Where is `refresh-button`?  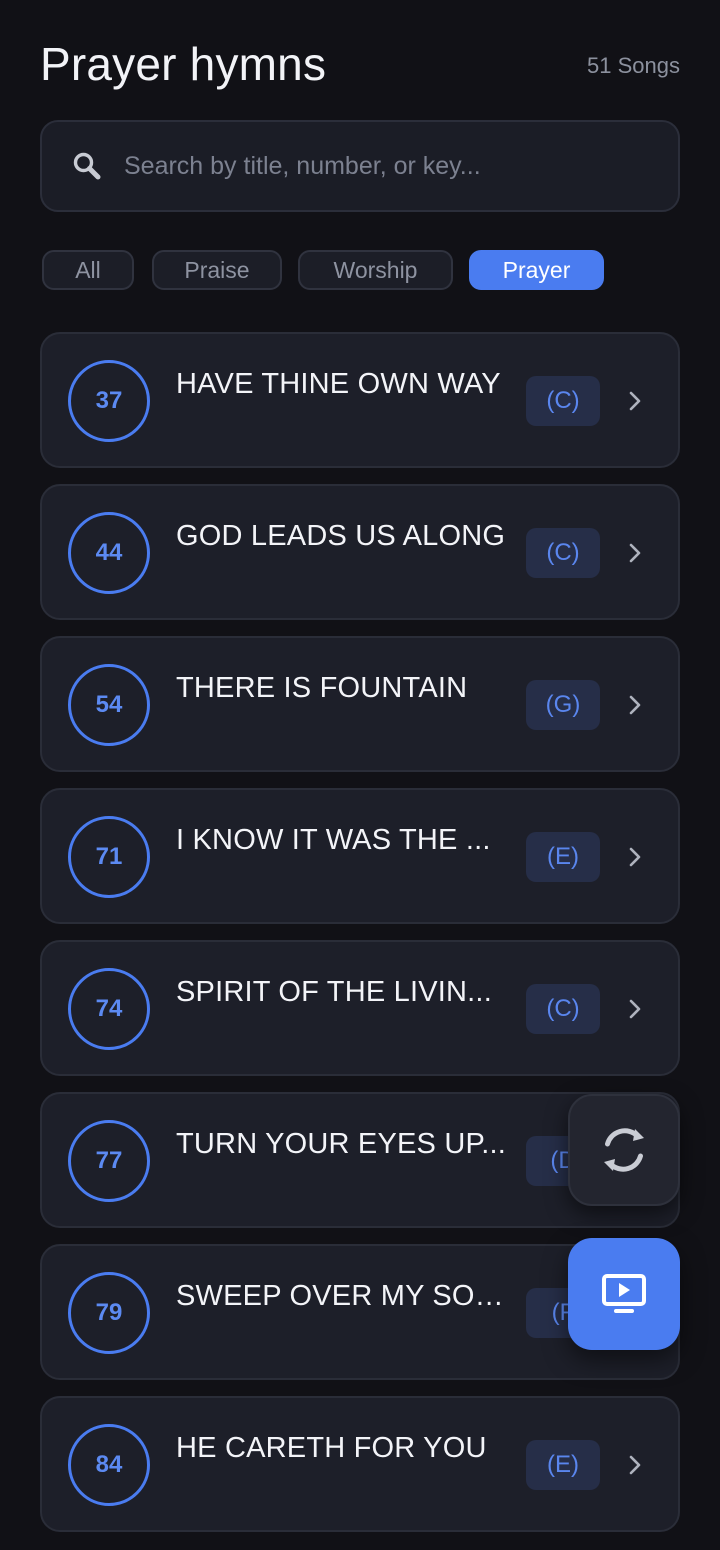 refresh-button is located at coordinates (624, 1150).